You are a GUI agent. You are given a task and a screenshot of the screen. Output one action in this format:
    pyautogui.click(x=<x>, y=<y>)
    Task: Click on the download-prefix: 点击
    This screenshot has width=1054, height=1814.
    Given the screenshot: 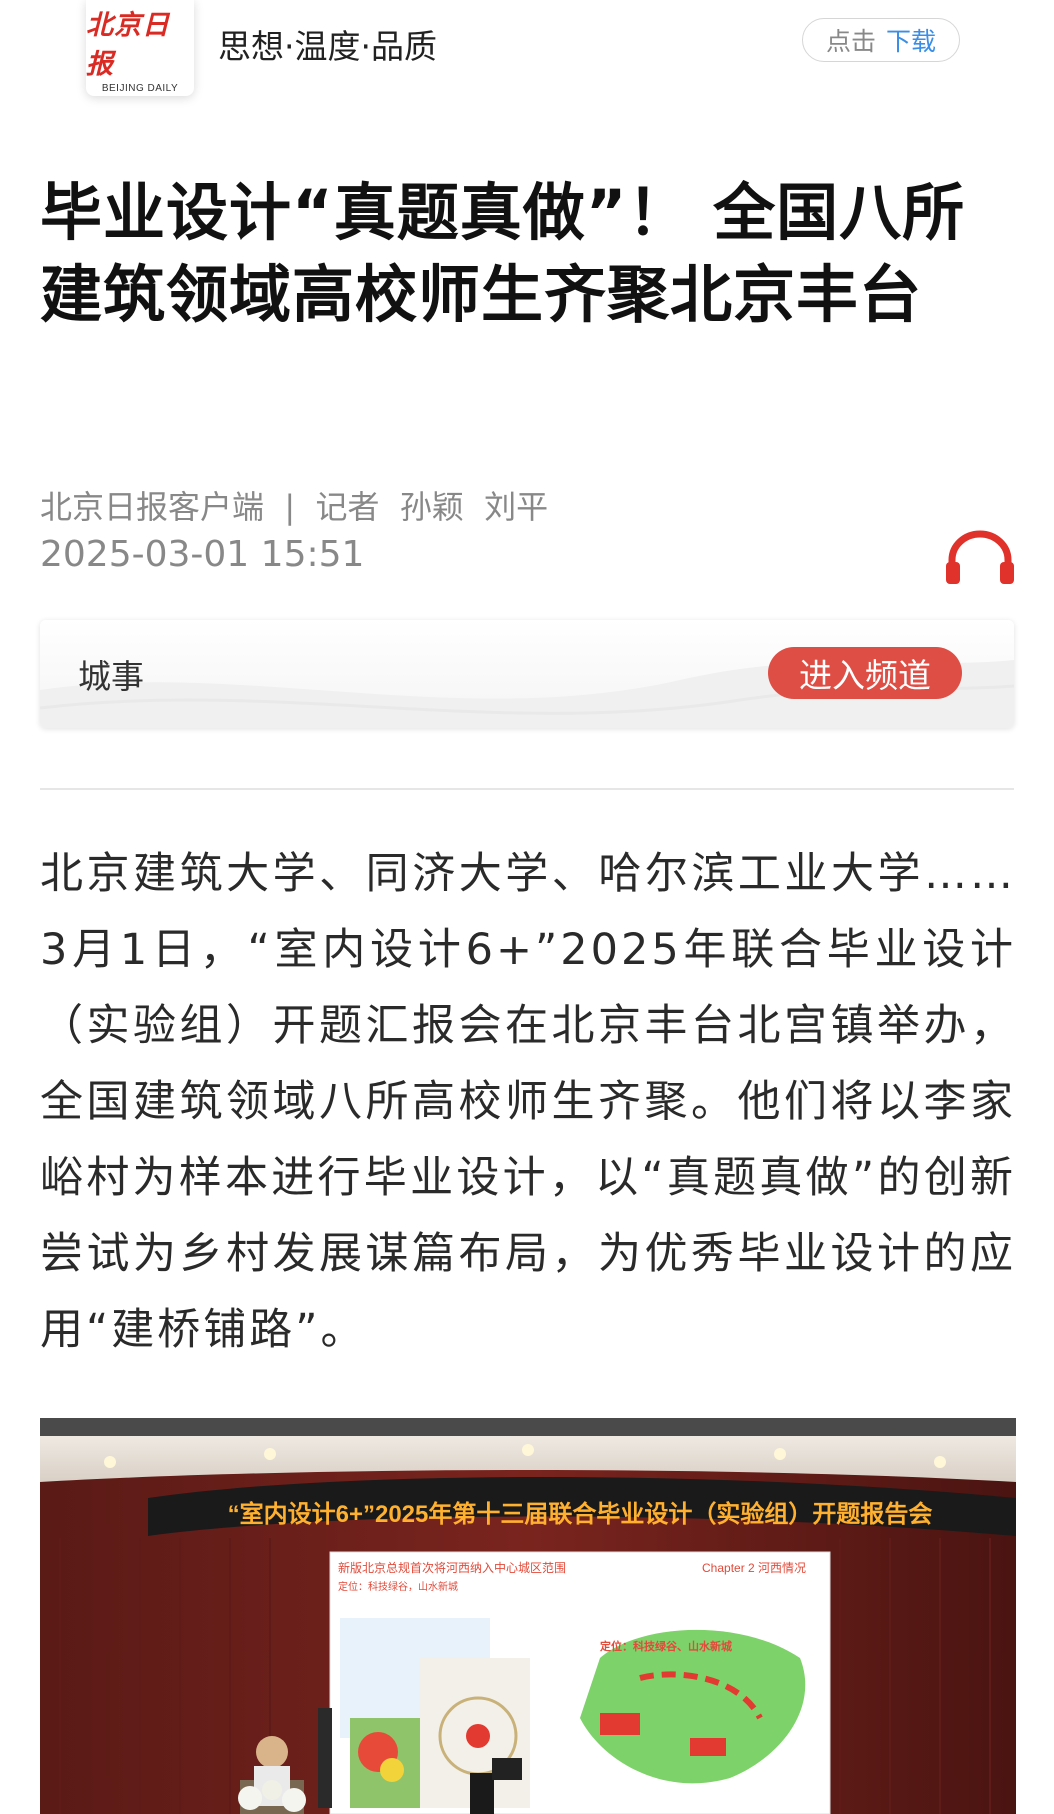 What is the action you would take?
    pyautogui.click(x=850, y=41)
    